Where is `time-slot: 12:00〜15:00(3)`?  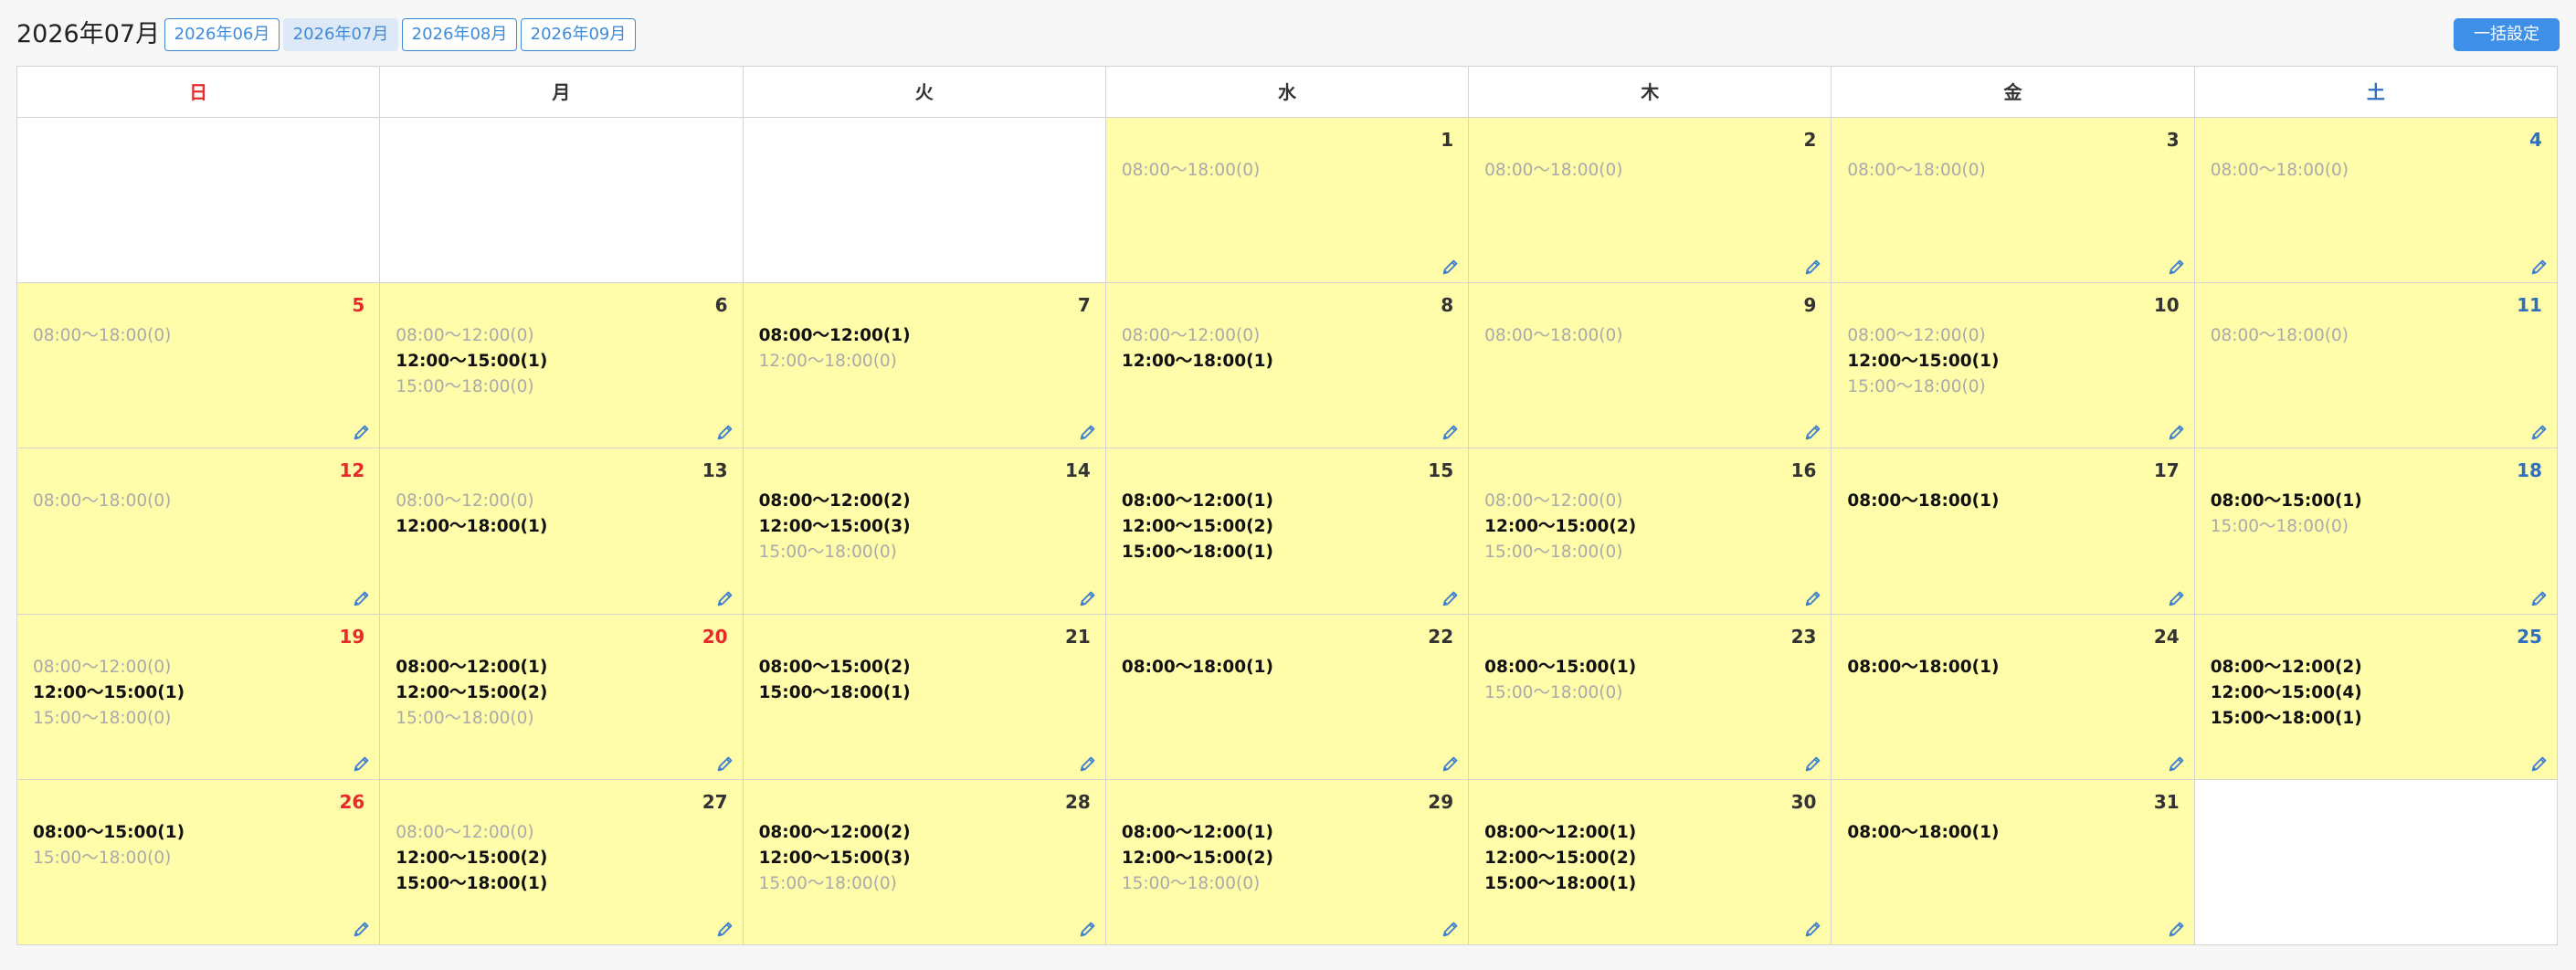
time-slot: 12:00〜15:00(3) is located at coordinates (835, 527).